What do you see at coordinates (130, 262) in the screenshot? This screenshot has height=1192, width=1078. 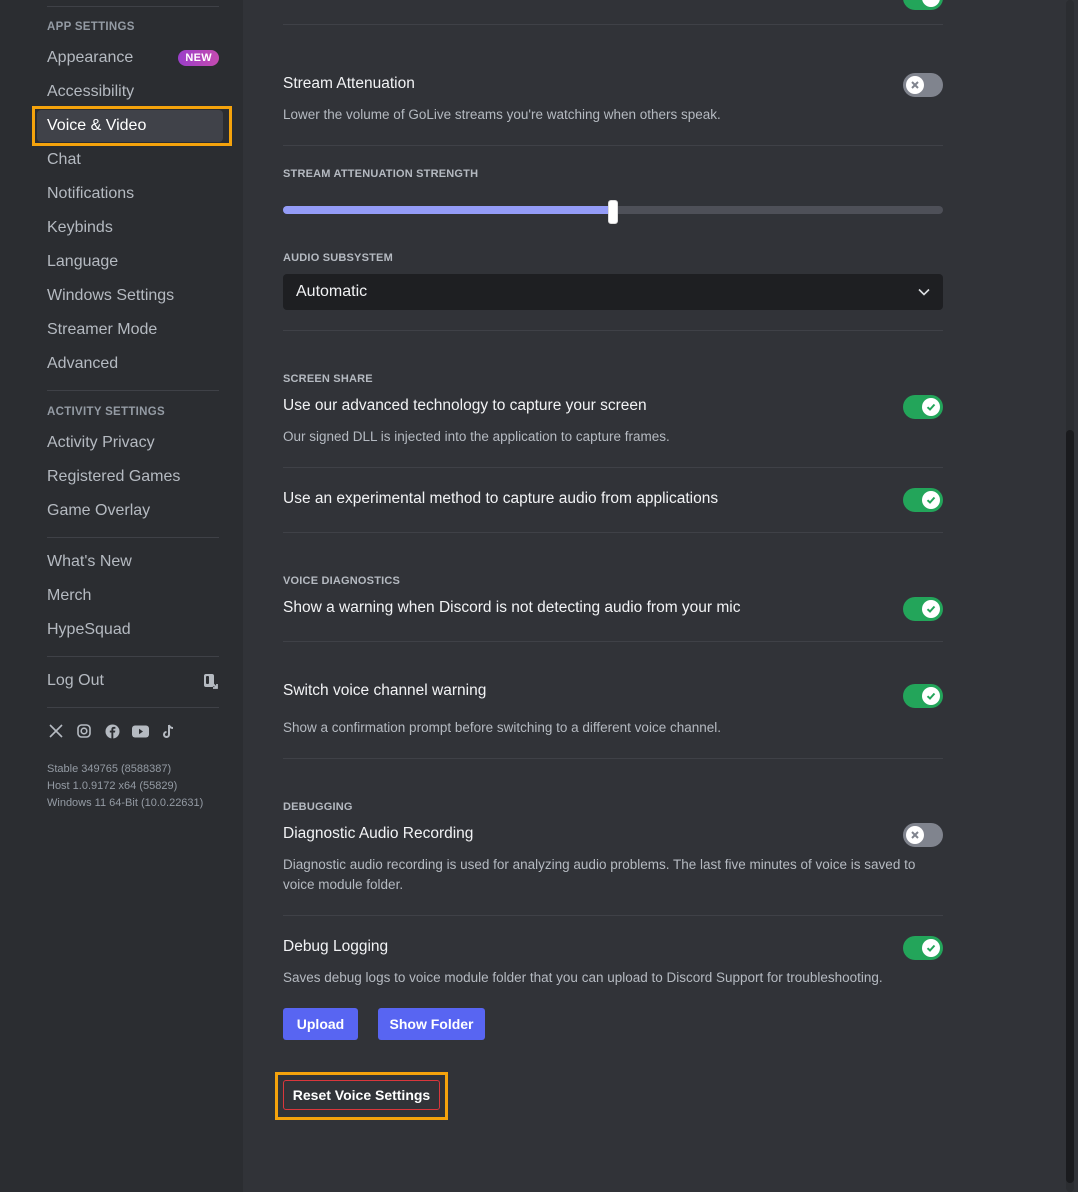 I see `sidebar-item-language: Language` at bounding box center [130, 262].